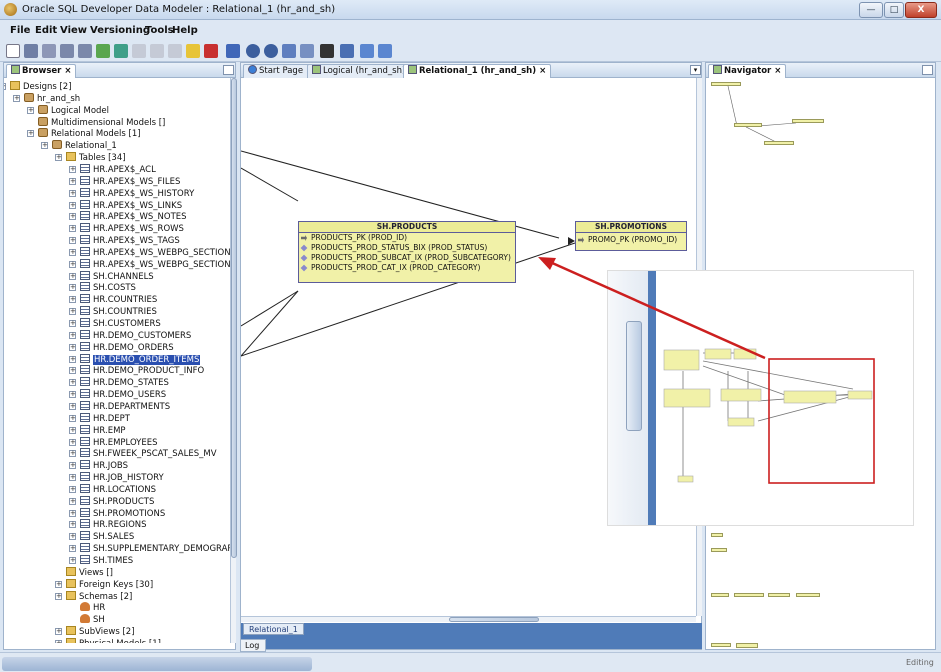 This screenshot has width=941, height=672. What do you see at coordinates (139, 51) in the screenshot?
I see `note-icon` at bounding box center [139, 51].